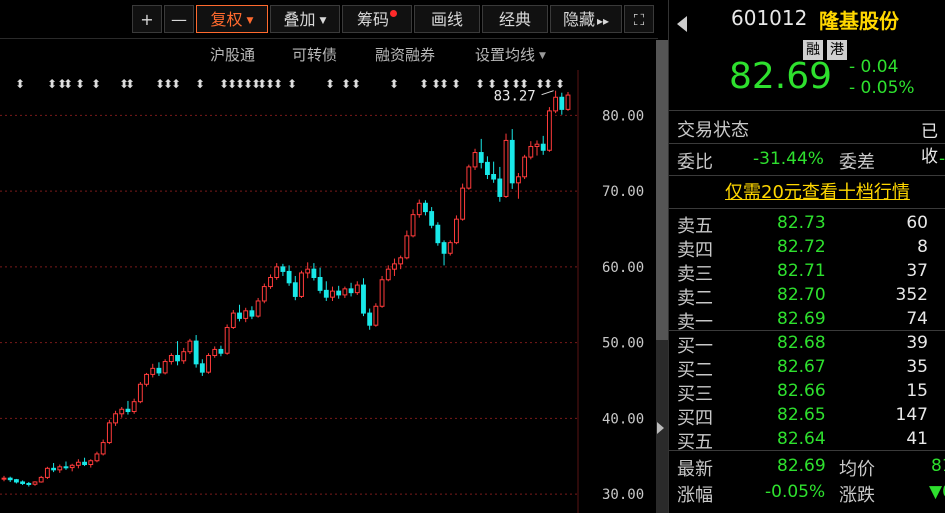 This screenshot has height=513, width=945. Describe the element at coordinates (807, 320) in the screenshot. I see `sell-row: 卖一 82.69 74` at that location.